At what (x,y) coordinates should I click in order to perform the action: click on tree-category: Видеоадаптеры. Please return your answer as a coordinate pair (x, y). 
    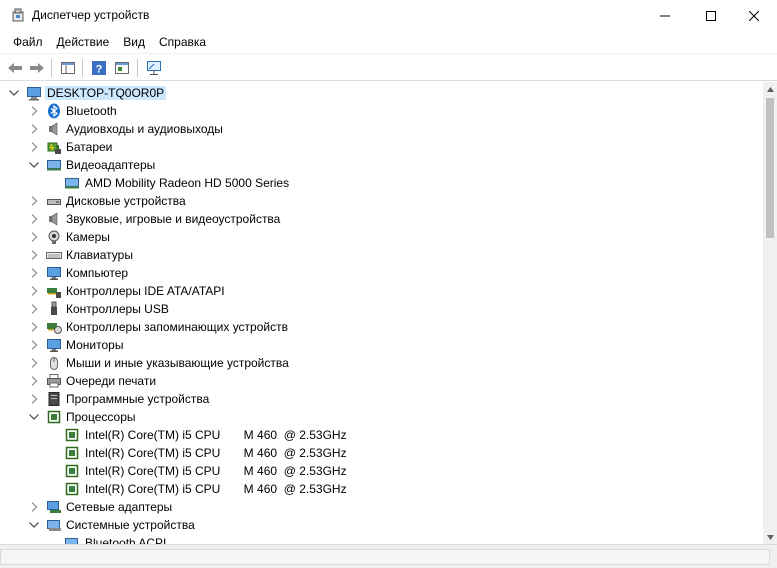
    Looking at the image, I should click on (380, 165).